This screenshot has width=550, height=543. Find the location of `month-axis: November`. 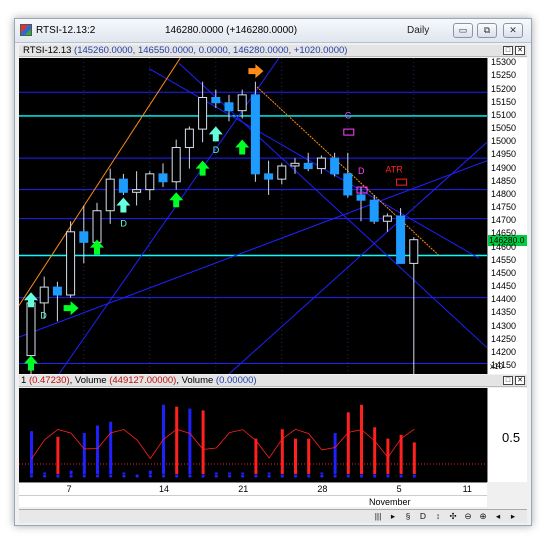

month-axis: November is located at coordinates (253, 501).